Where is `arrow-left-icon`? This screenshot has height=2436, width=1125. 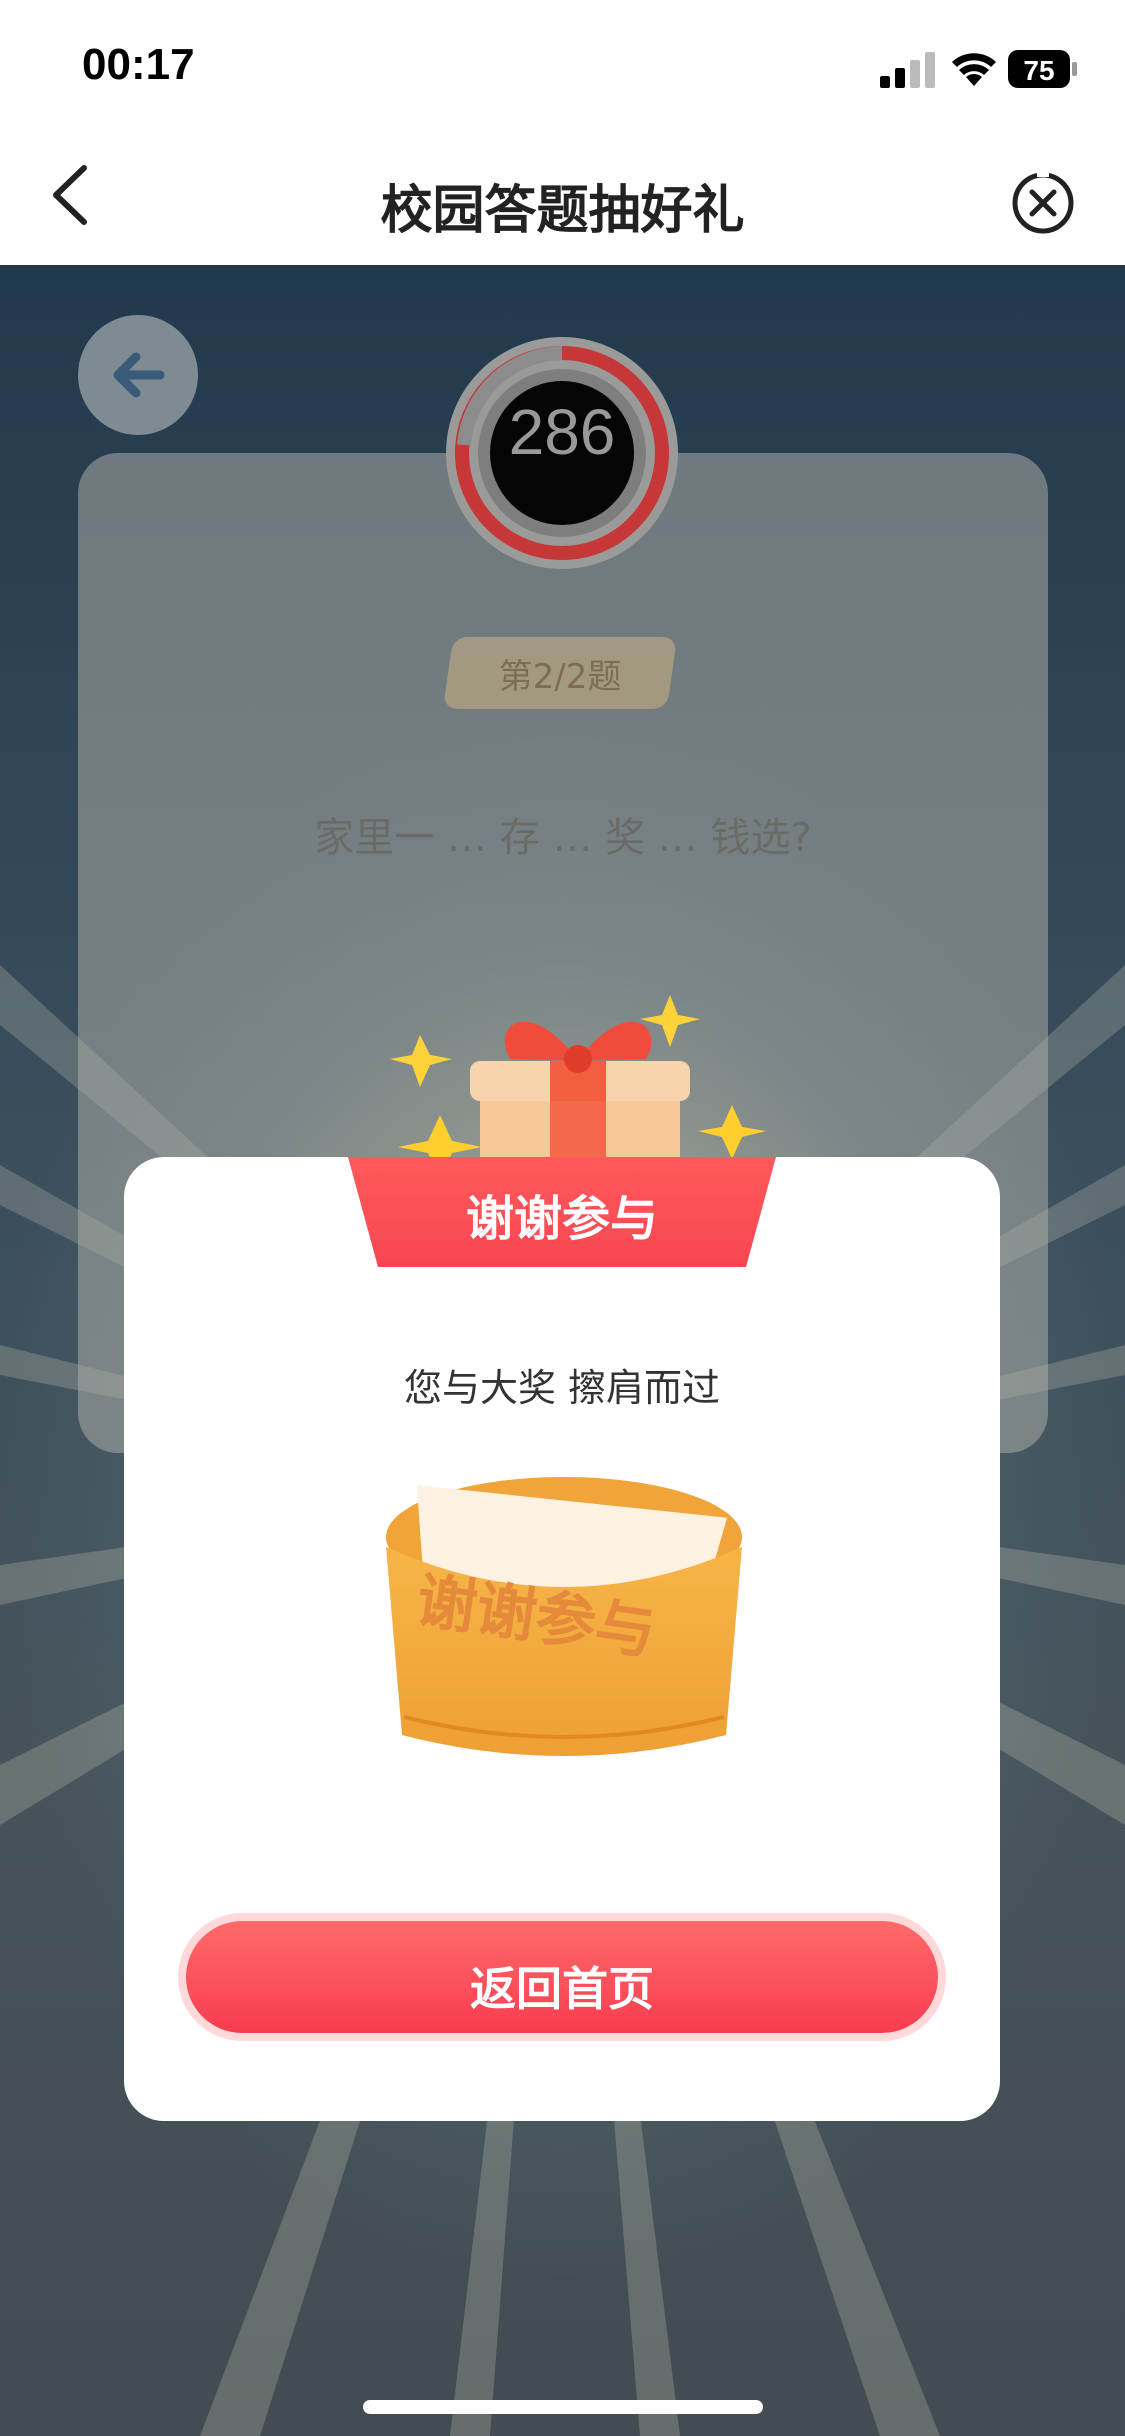
arrow-left-icon is located at coordinates (139, 375).